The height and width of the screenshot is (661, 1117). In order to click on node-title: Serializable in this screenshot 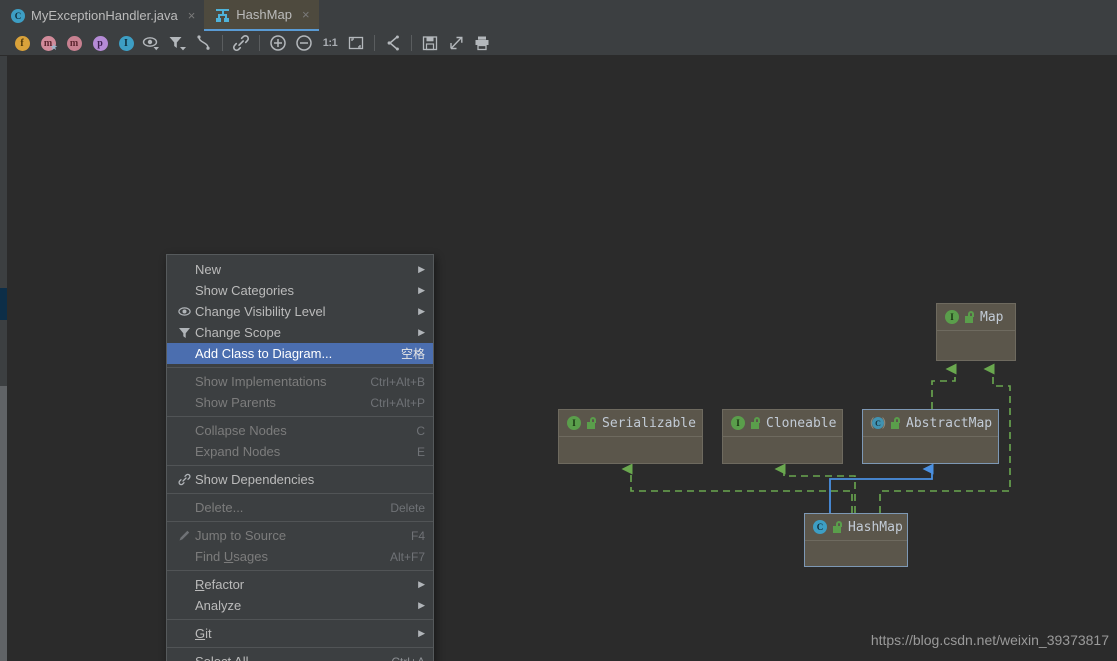, I will do `click(649, 423)`.